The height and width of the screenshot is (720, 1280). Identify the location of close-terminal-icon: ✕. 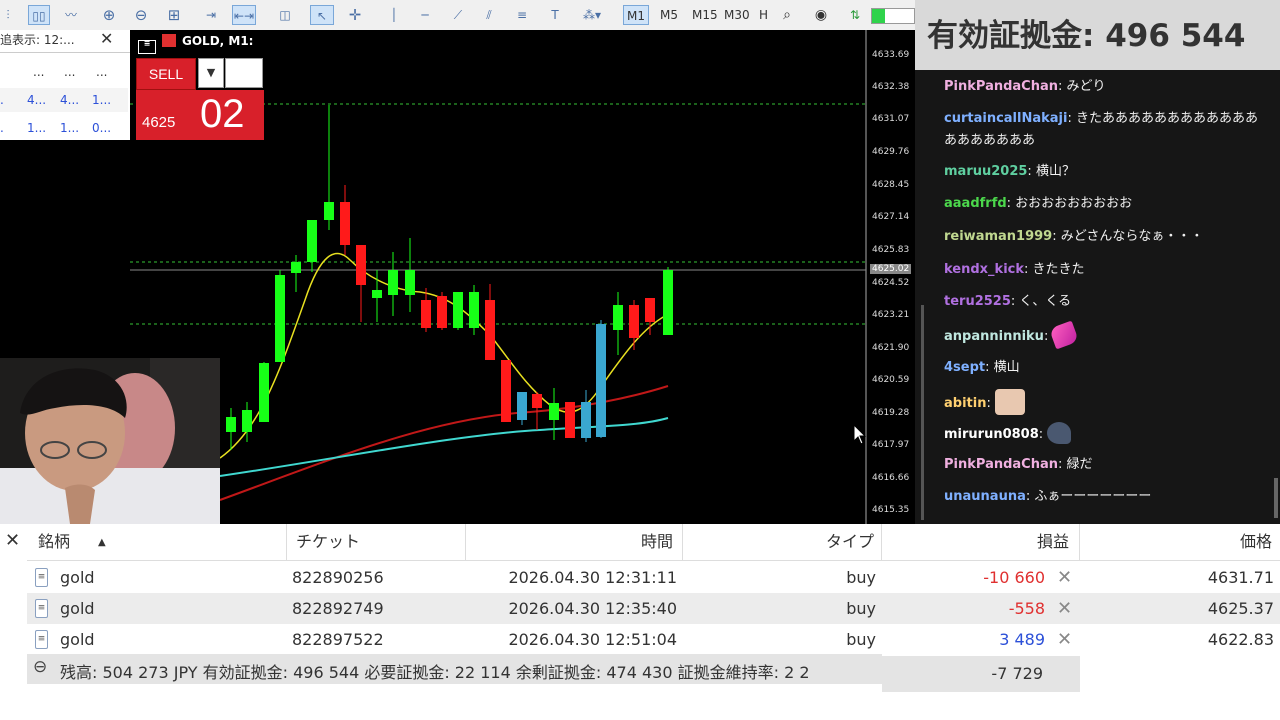
(12, 540).